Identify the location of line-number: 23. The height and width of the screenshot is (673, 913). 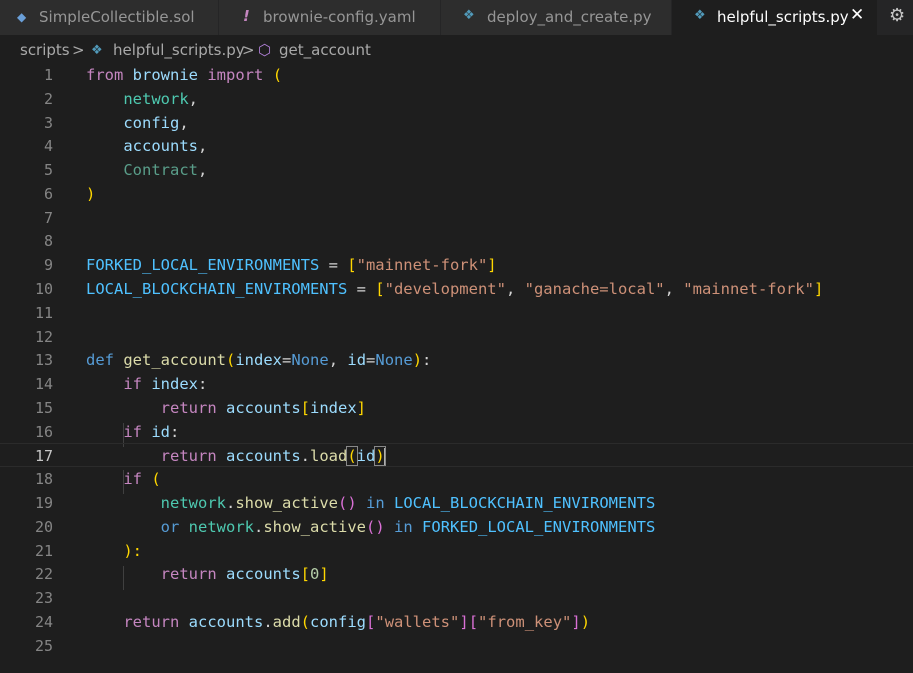
(43, 598).